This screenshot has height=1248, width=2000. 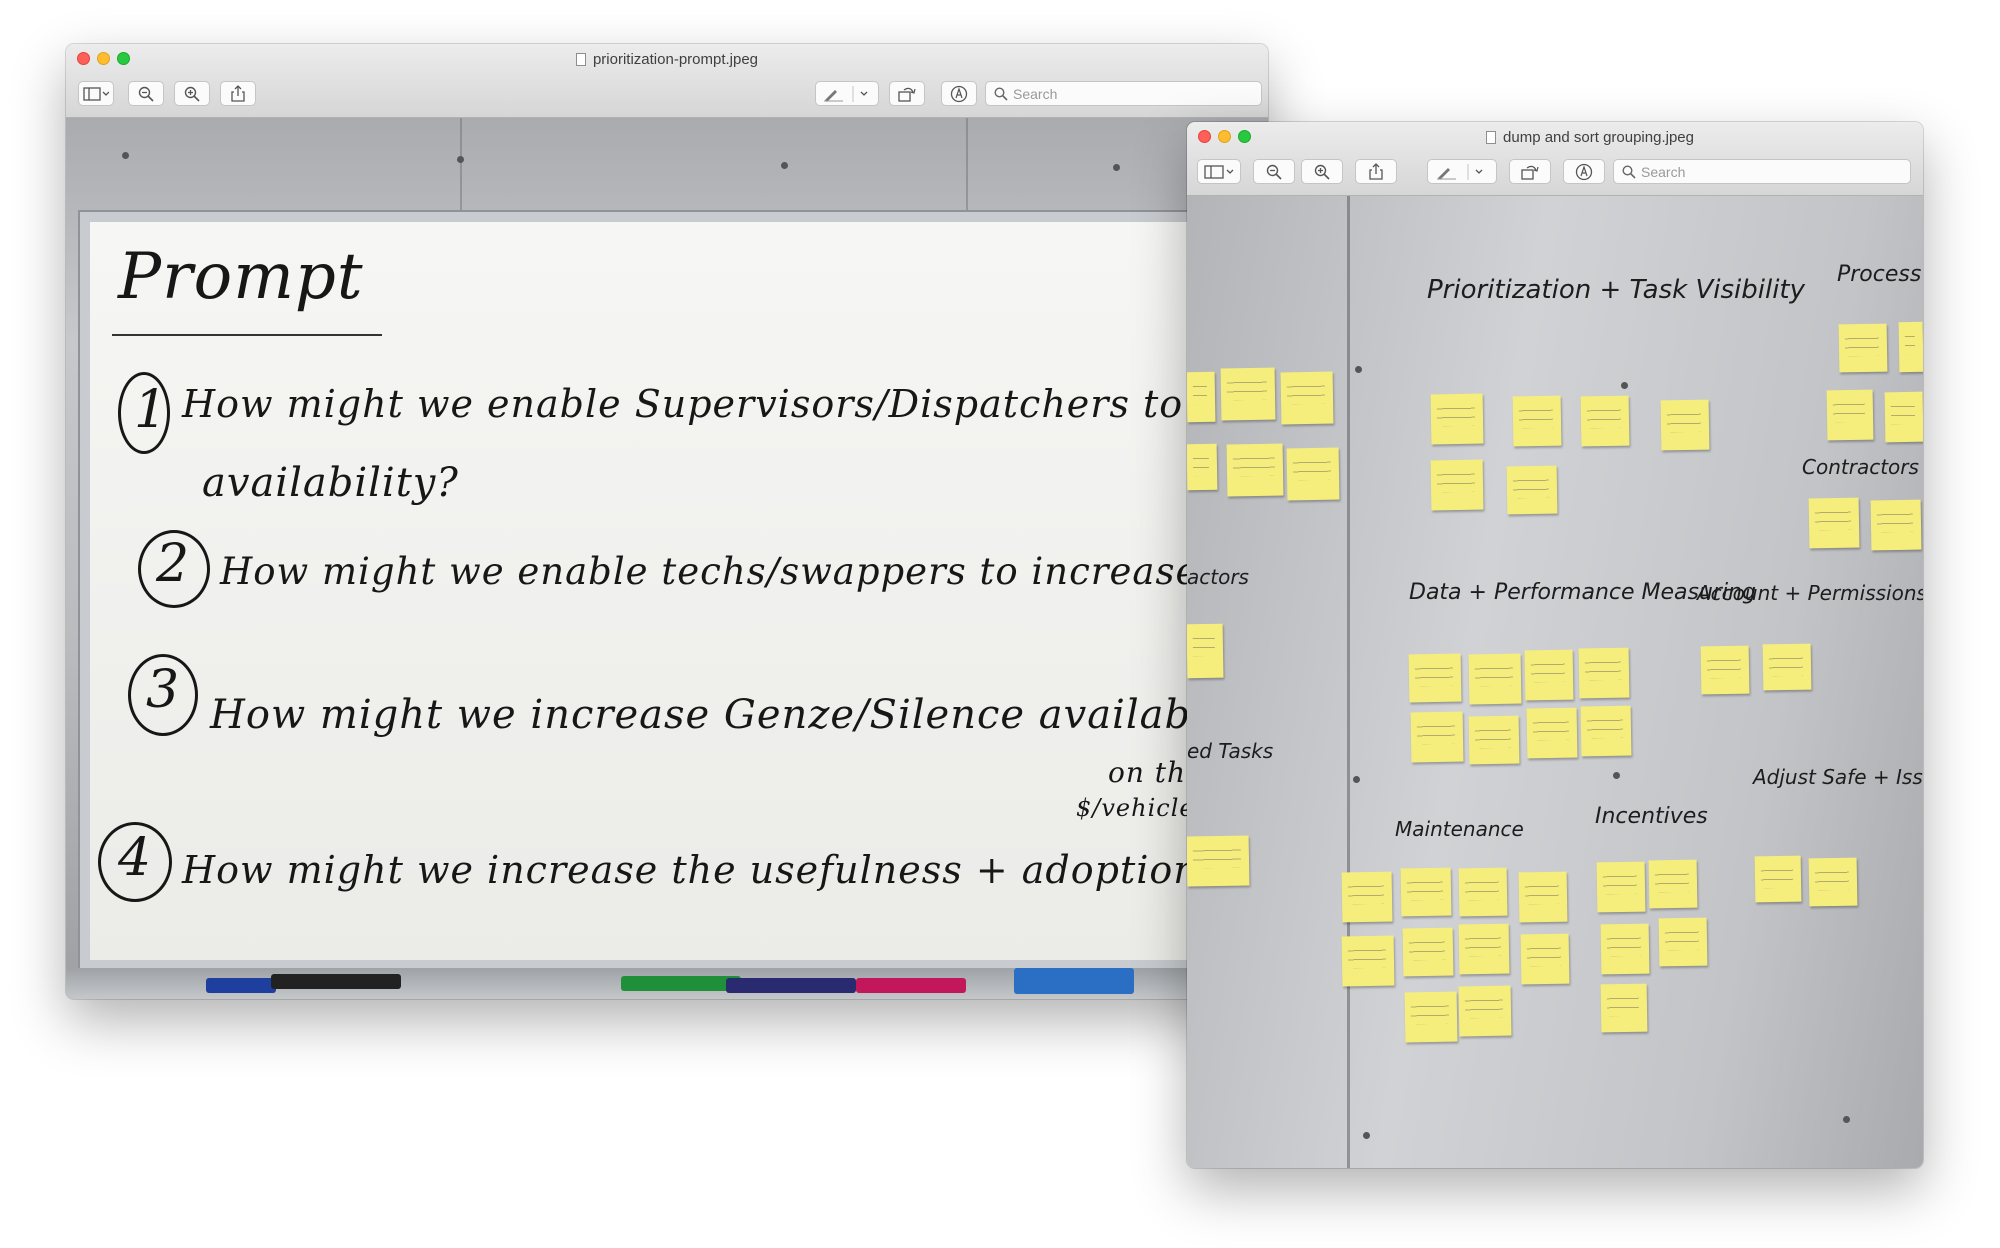 I want to click on prompt-number: 1, so click(x=151, y=410).